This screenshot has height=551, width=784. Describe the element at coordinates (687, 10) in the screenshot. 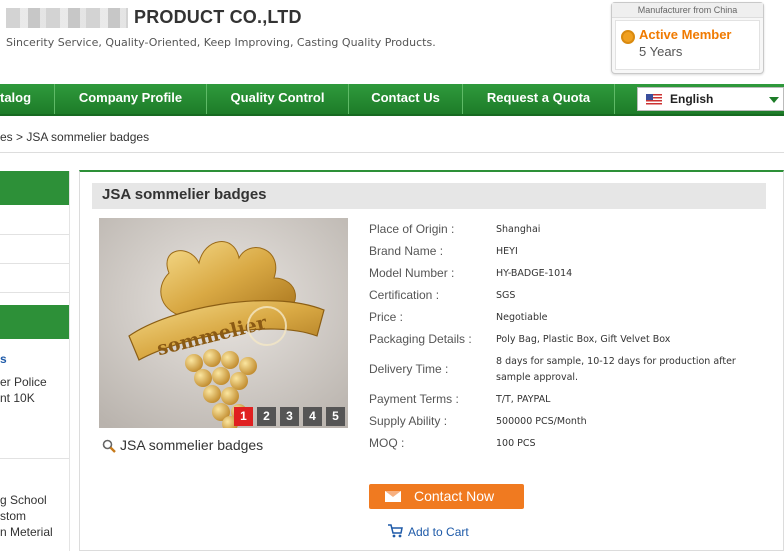

I see `badge-caption: Manufacturer from China` at that location.